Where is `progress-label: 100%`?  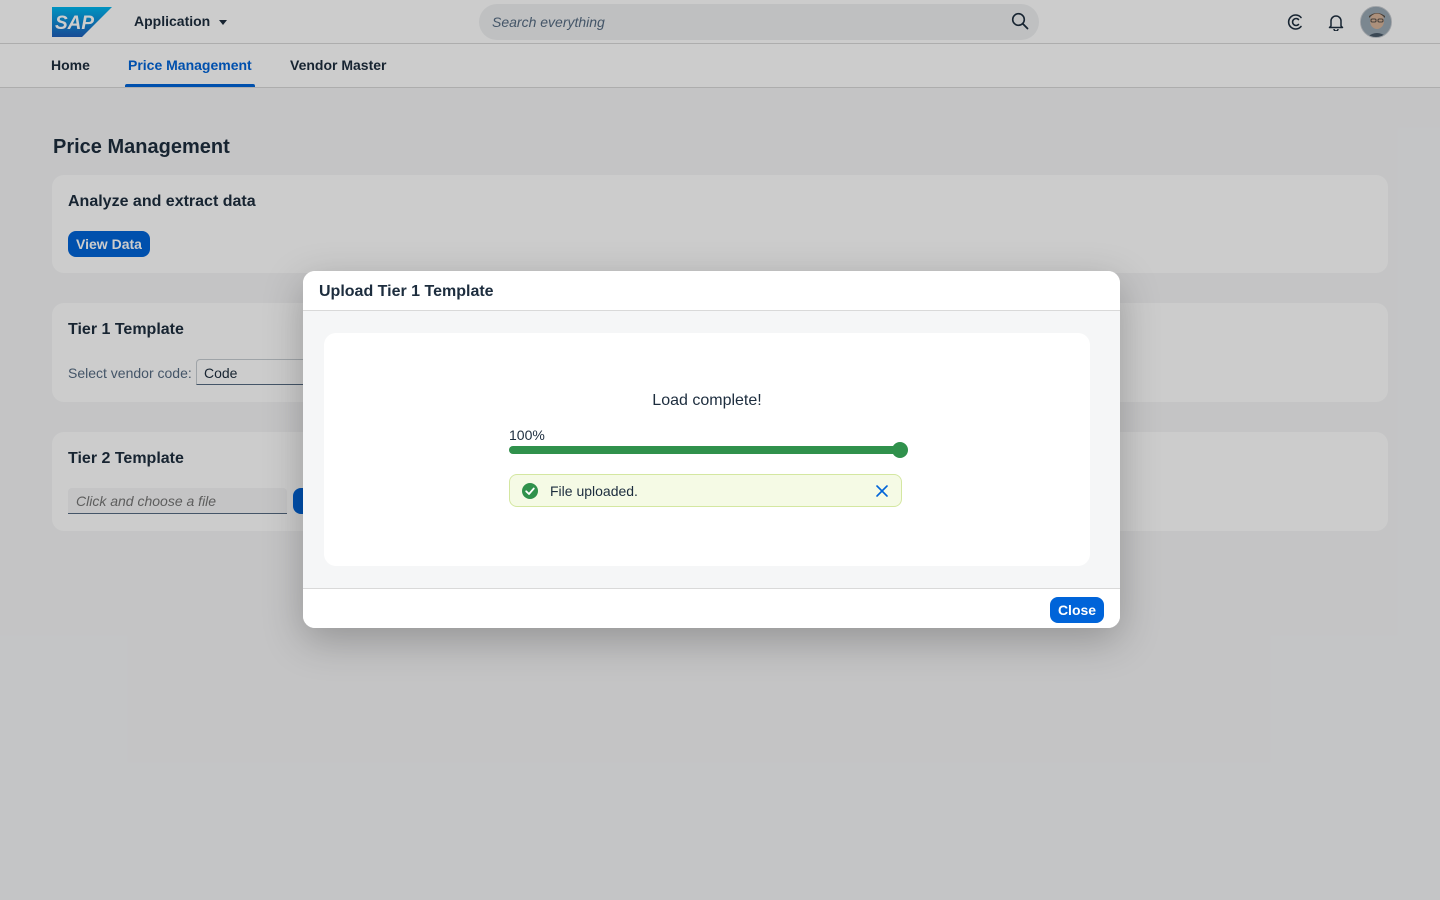
progress-label: 100% is located at coordinates (527, 435).